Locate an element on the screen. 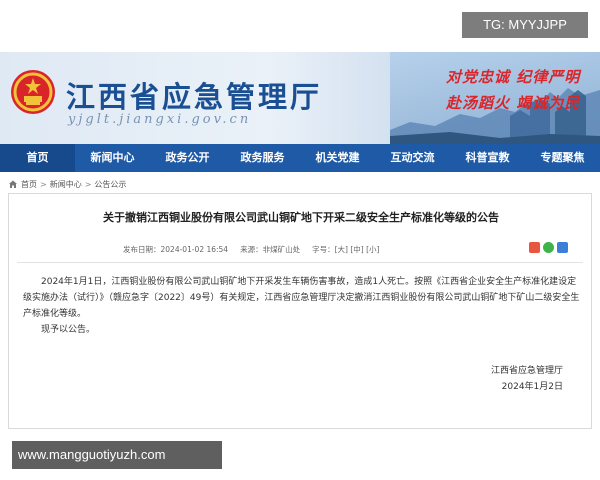 The width and height of the screenshot is (600, 480). publish-date: 发布日期：2024-01-02 16:54 is located at coordinates (176, 249).